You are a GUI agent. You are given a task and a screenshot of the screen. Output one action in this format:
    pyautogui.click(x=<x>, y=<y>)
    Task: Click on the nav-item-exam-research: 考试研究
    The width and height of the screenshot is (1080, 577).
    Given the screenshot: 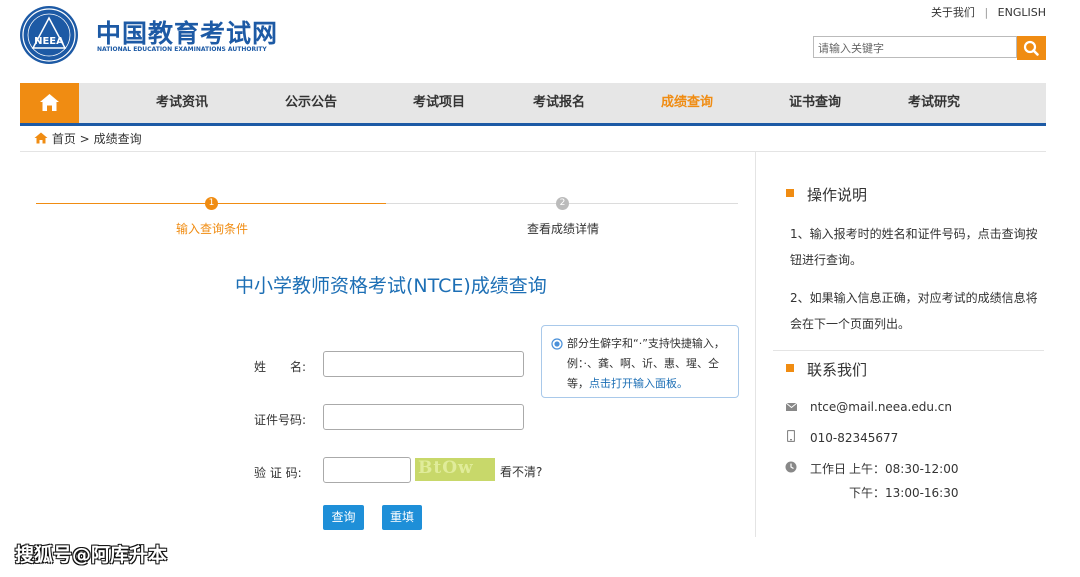 What is the action you would take?
    pyautogui.click(x=934, y=103)
    